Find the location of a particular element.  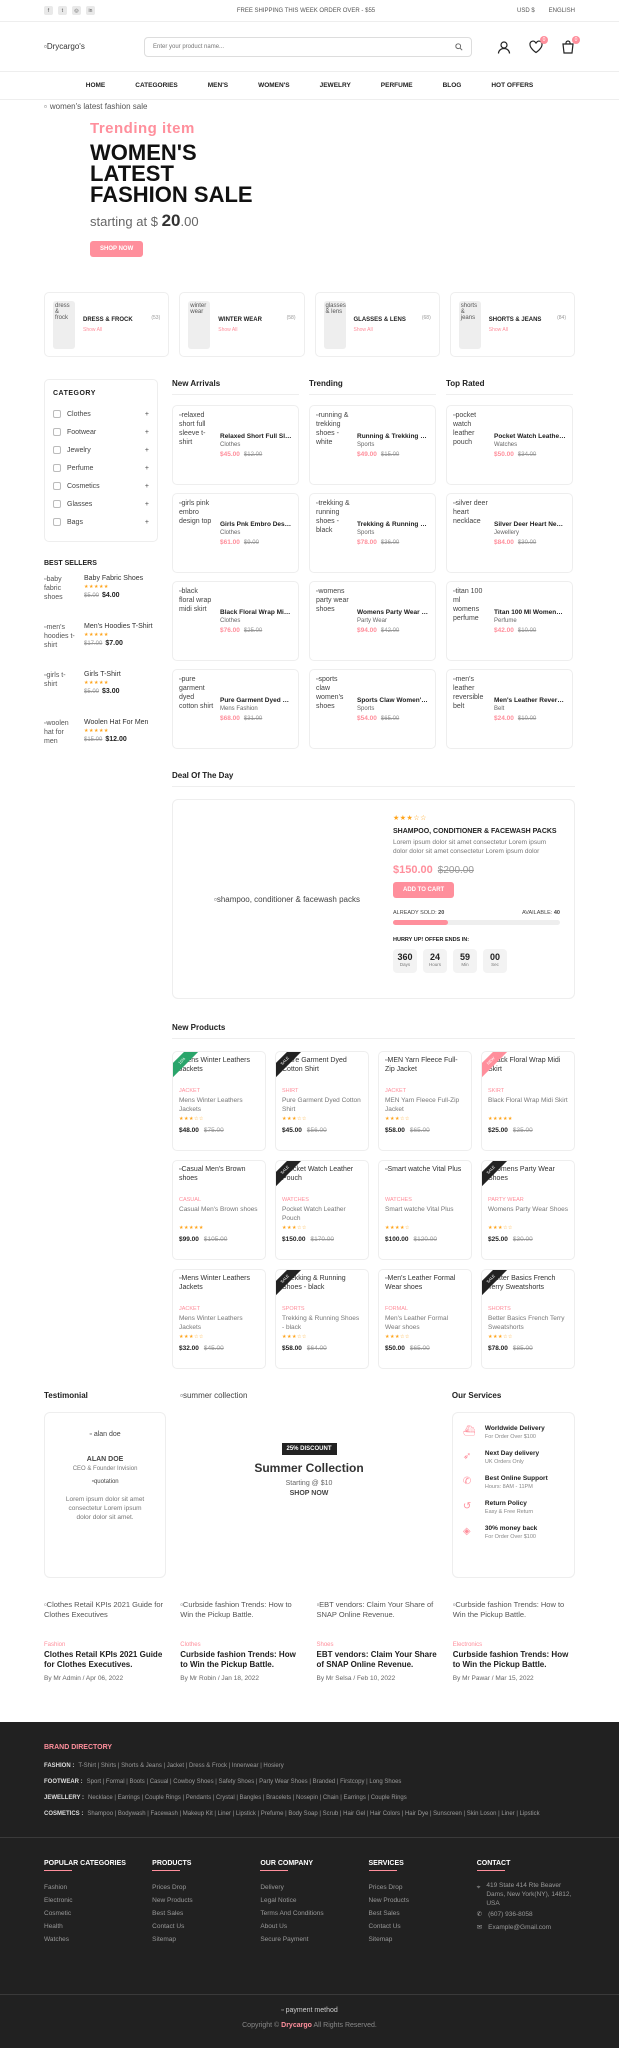

product-name: Black Floral Wrap Midi Skirt is located at coordinates (256, 612).